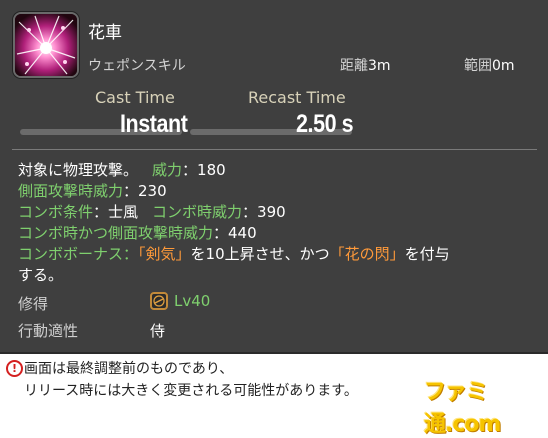 This screenshot has height=438, width=548. Describe the element at coordinates (71, 254) in the screenshot. I see `combo-bonus-label: コンボボーナス` at that location.